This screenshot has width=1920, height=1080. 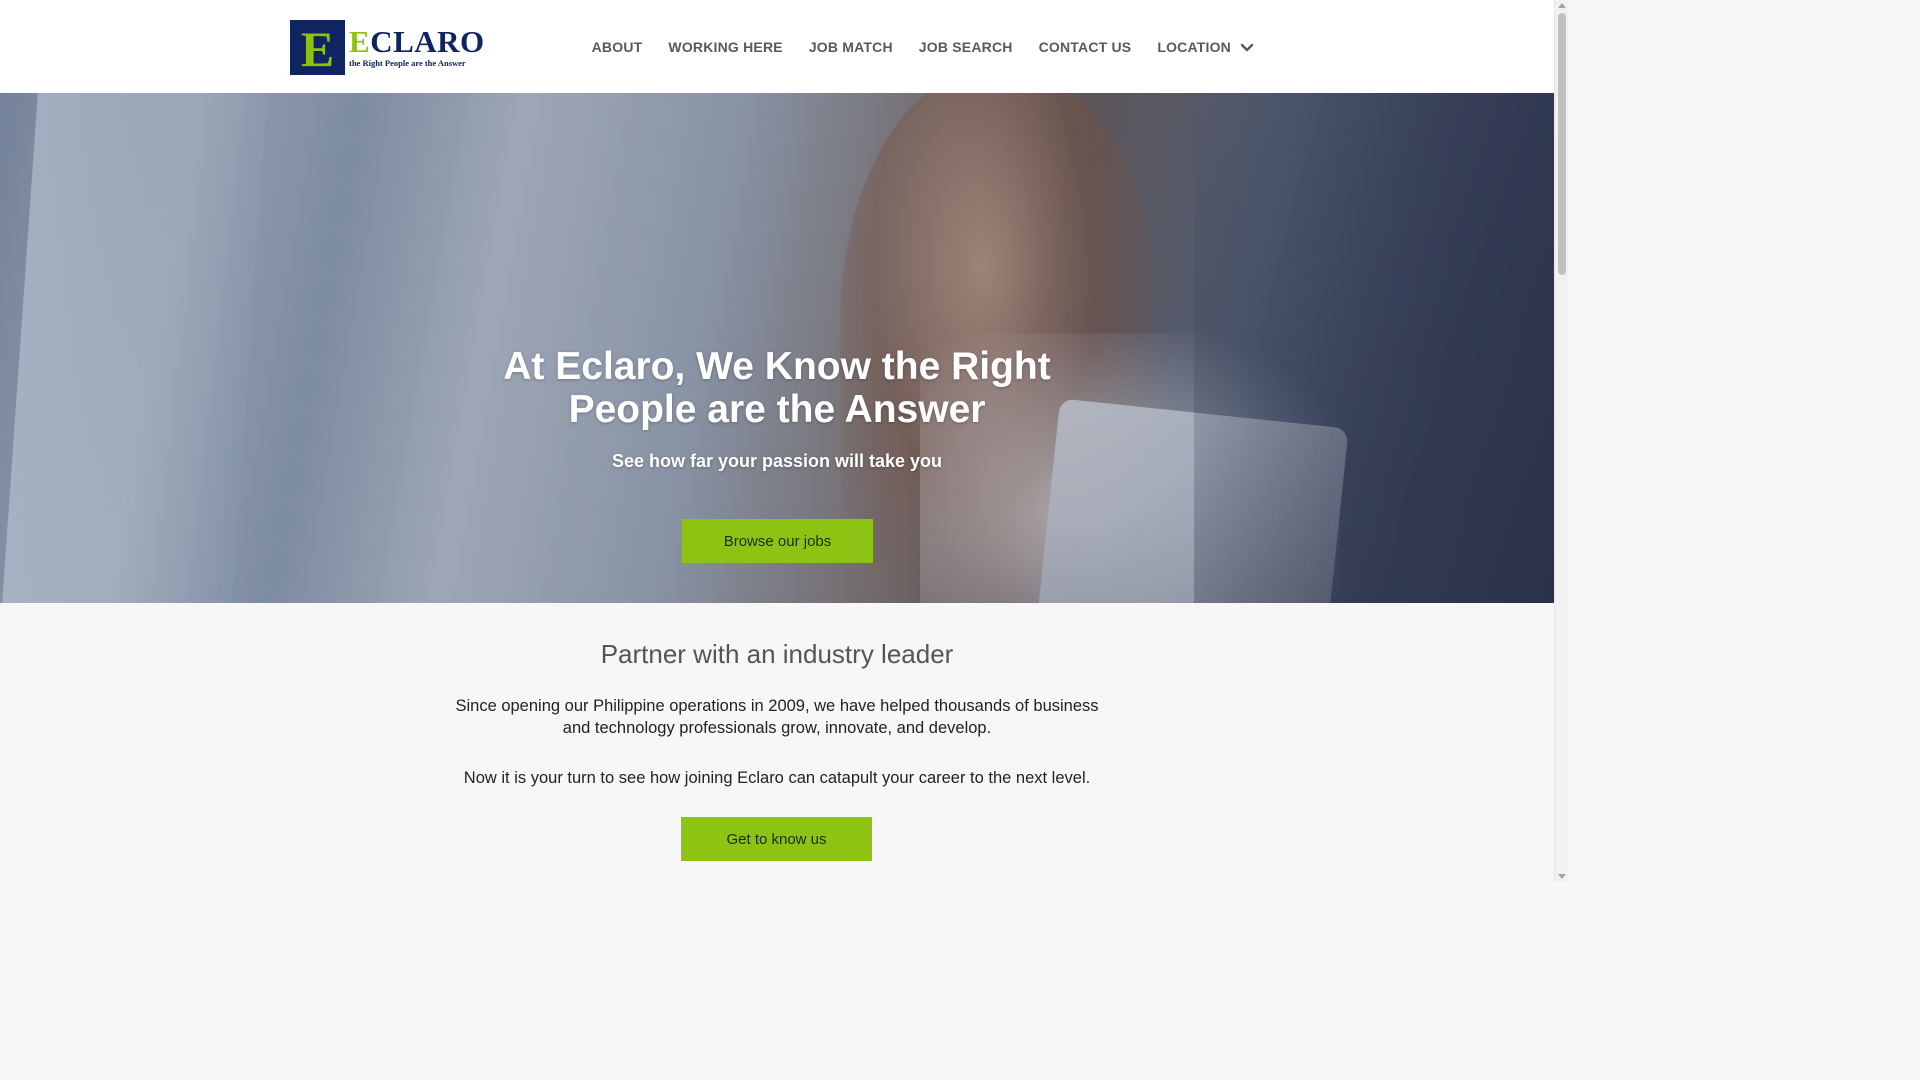 What do you see at coordinates (1562, 144) in the screenshot?
I see `scrollbar-thumb` at bounding box center [1562, 144].